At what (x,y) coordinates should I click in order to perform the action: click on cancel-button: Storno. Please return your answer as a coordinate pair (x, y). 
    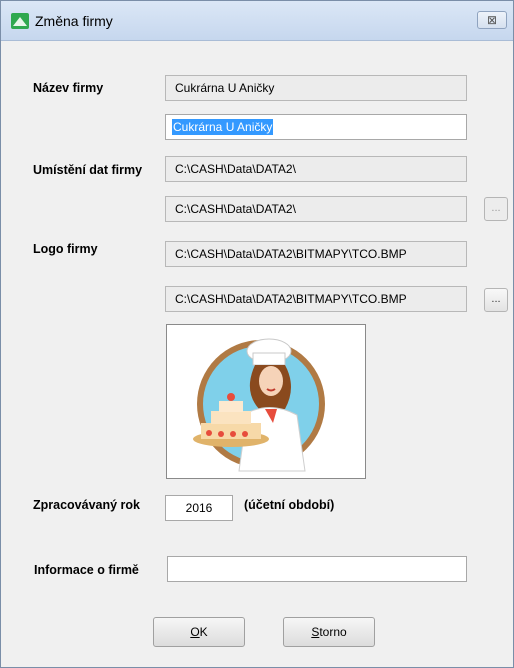
    Looking at the image, I should click on (329, 632).